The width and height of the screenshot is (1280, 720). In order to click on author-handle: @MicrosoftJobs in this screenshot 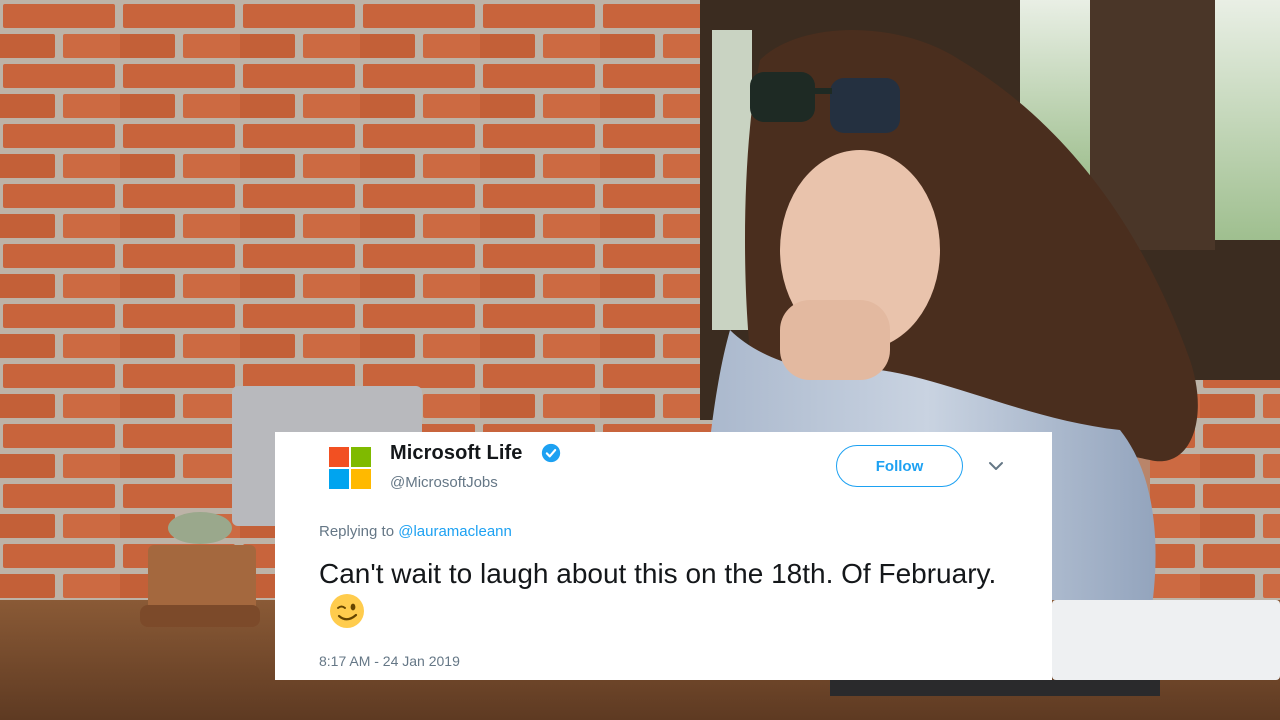, I will do `click(444, 482)`.